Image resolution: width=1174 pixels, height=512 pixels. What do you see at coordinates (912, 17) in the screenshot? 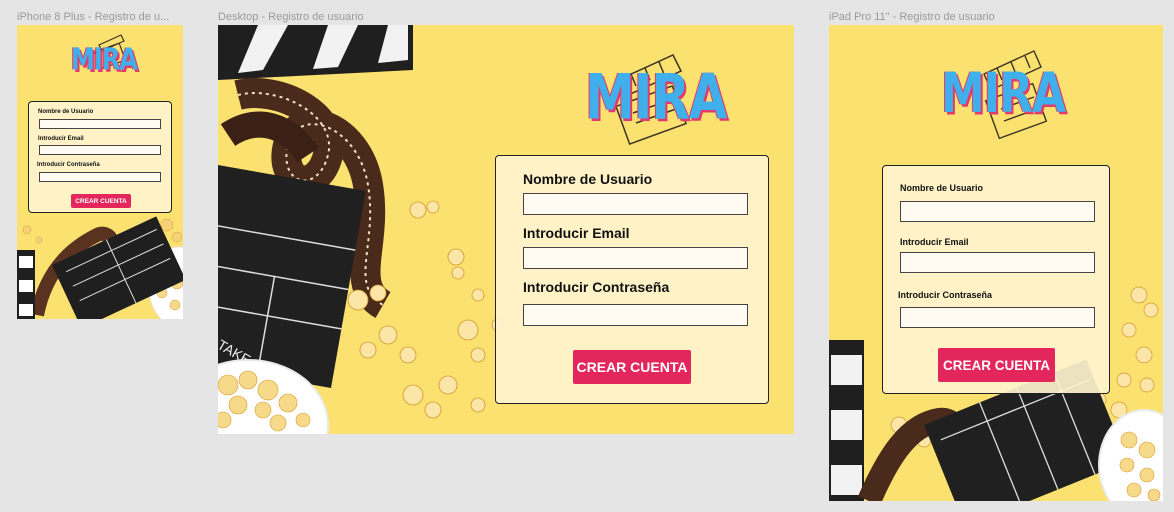
I see `tablet-frame-label: iPad Pro 11" - Registro de usuario` at bounding box center [912, 17].